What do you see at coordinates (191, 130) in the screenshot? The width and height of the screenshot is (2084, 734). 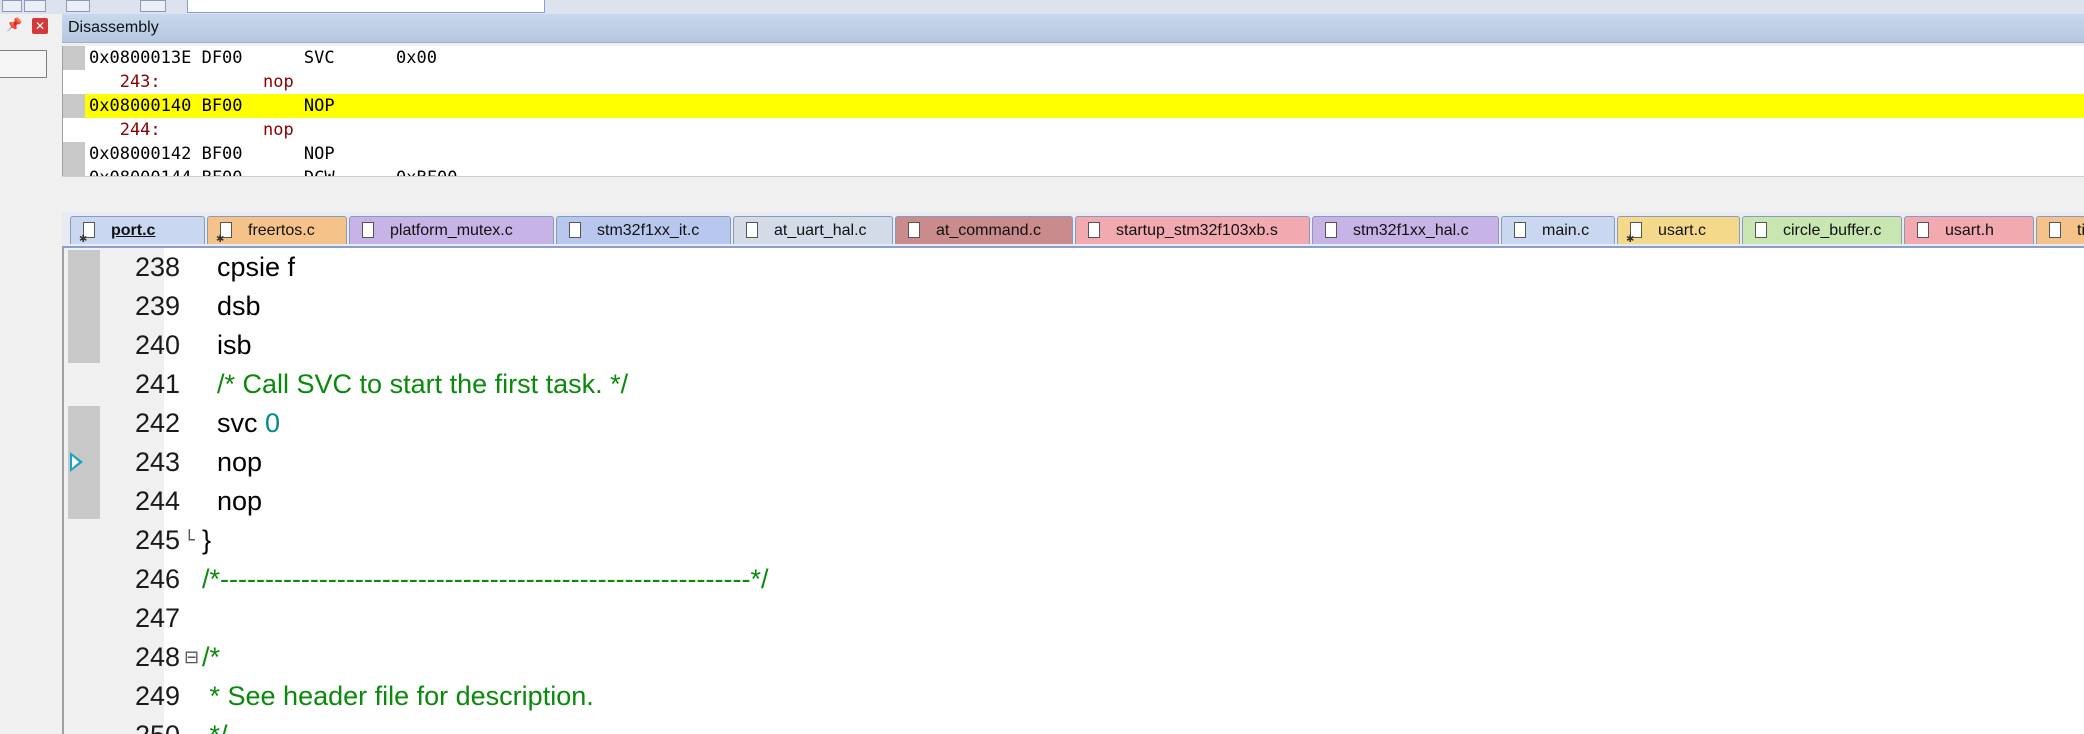 I see `disassembly-line-text: 244: nop` at bounding box center [191, 130].